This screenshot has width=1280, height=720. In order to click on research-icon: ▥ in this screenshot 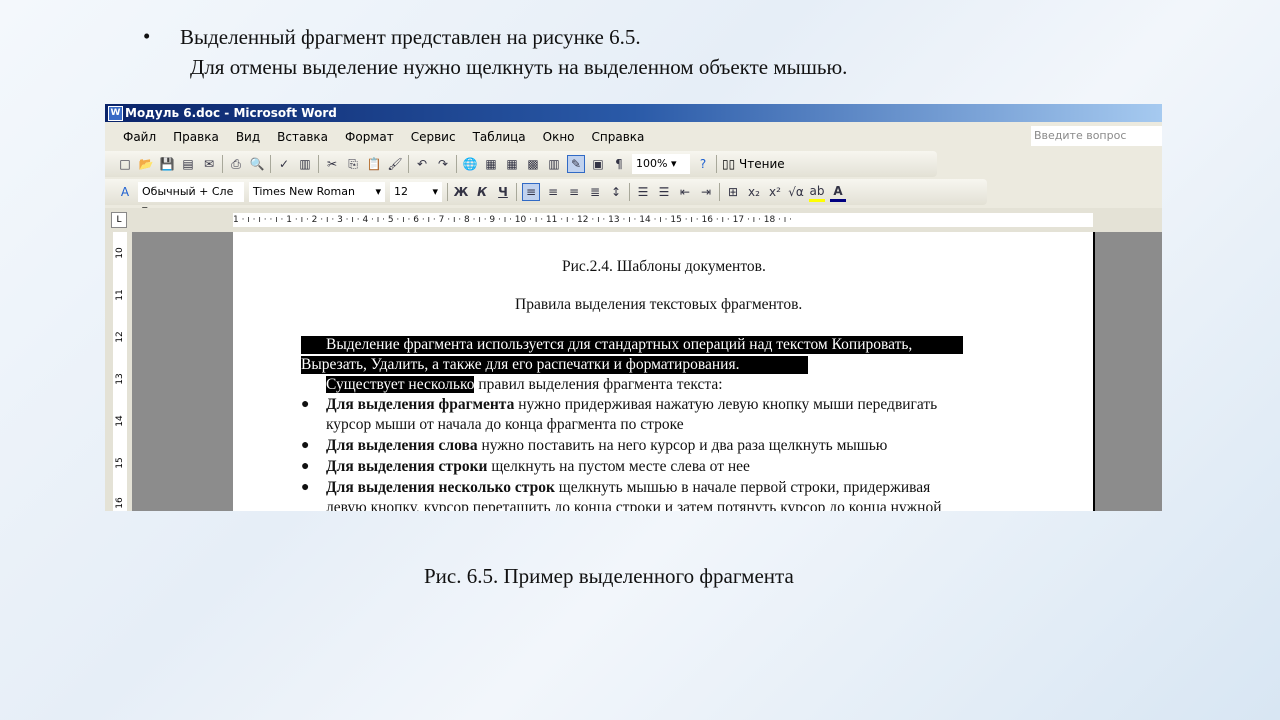, I will do `click(305, 164)`.